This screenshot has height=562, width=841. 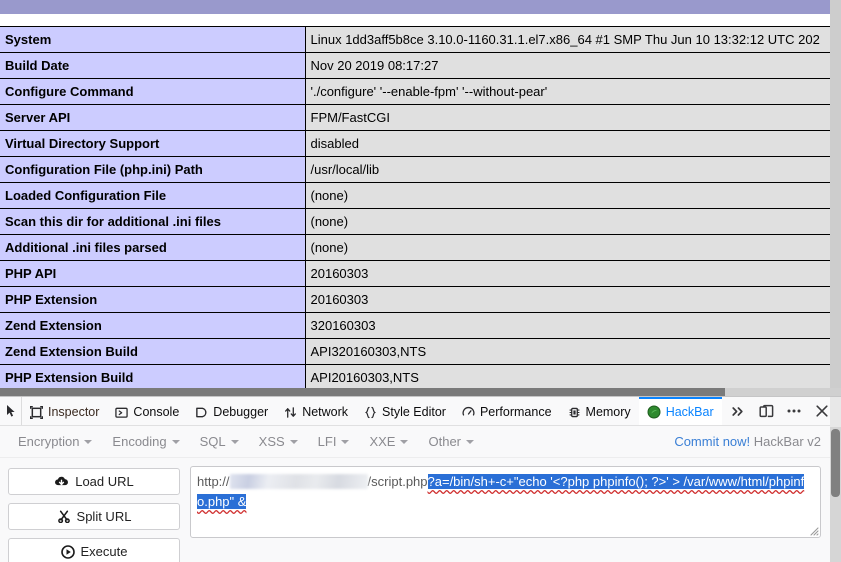 What do you see at coordinates (153, 117) in the screenshot?
I see `phpinfo-key: Server API` at bounding box center [153, 117].